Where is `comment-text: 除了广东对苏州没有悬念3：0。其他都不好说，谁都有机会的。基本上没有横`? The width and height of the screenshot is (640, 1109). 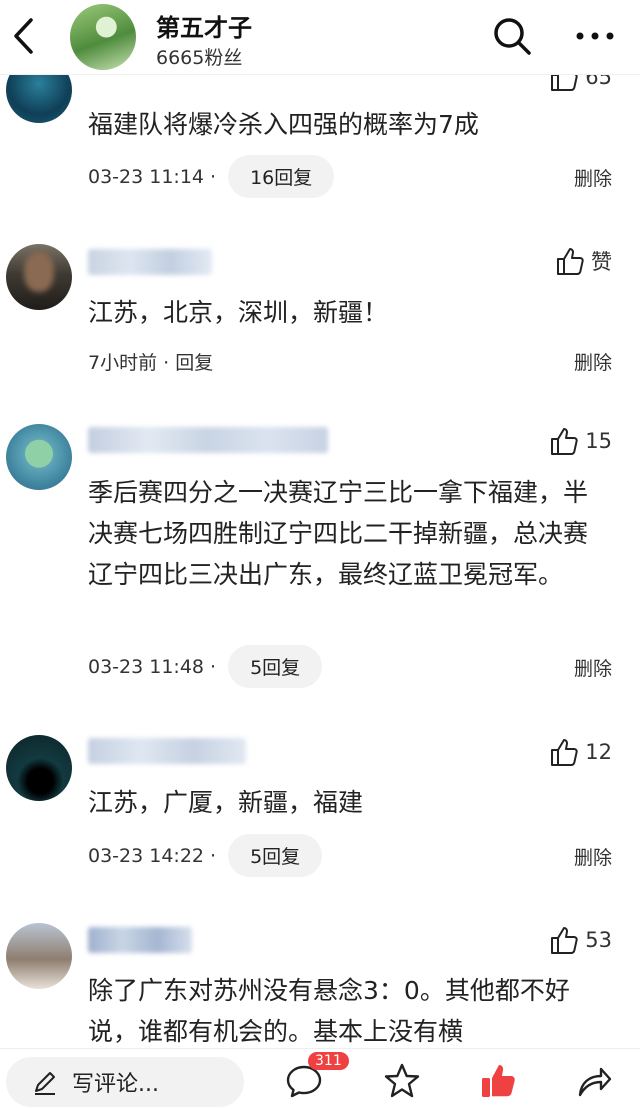
comment-text: 除了广东对苏州没有悬念3：0。其他都不好说，谁都有机会的。基本上没有横 is located at coordinates (329, 1011).